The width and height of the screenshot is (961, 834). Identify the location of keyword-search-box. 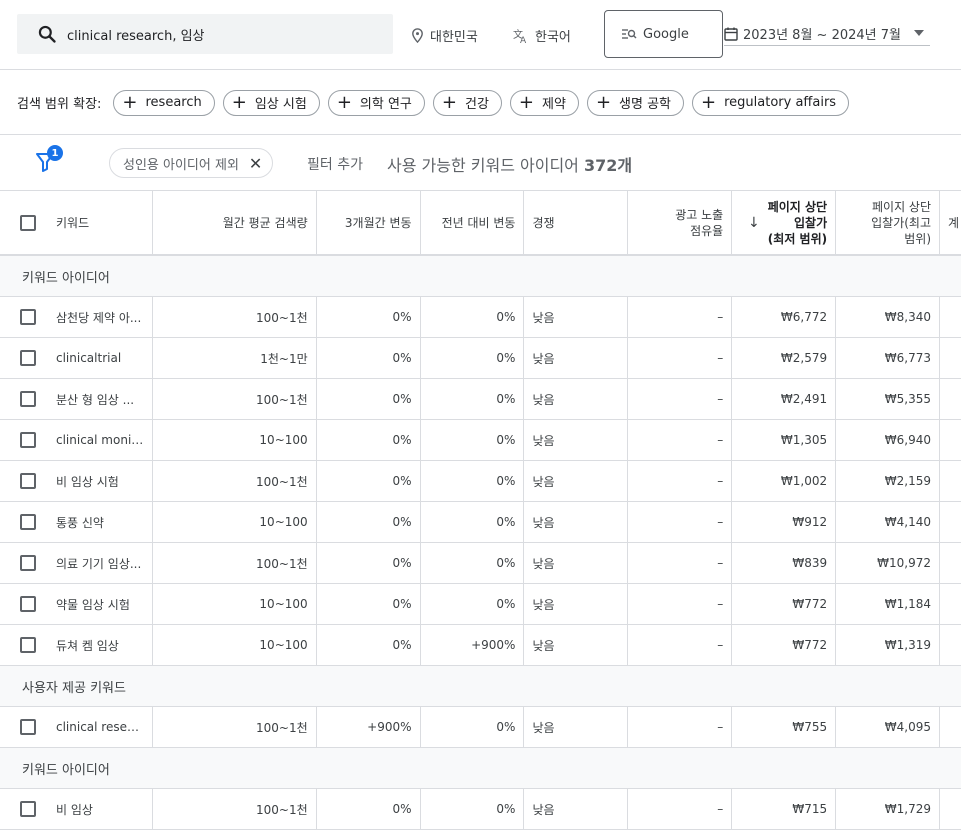
(205, 34).